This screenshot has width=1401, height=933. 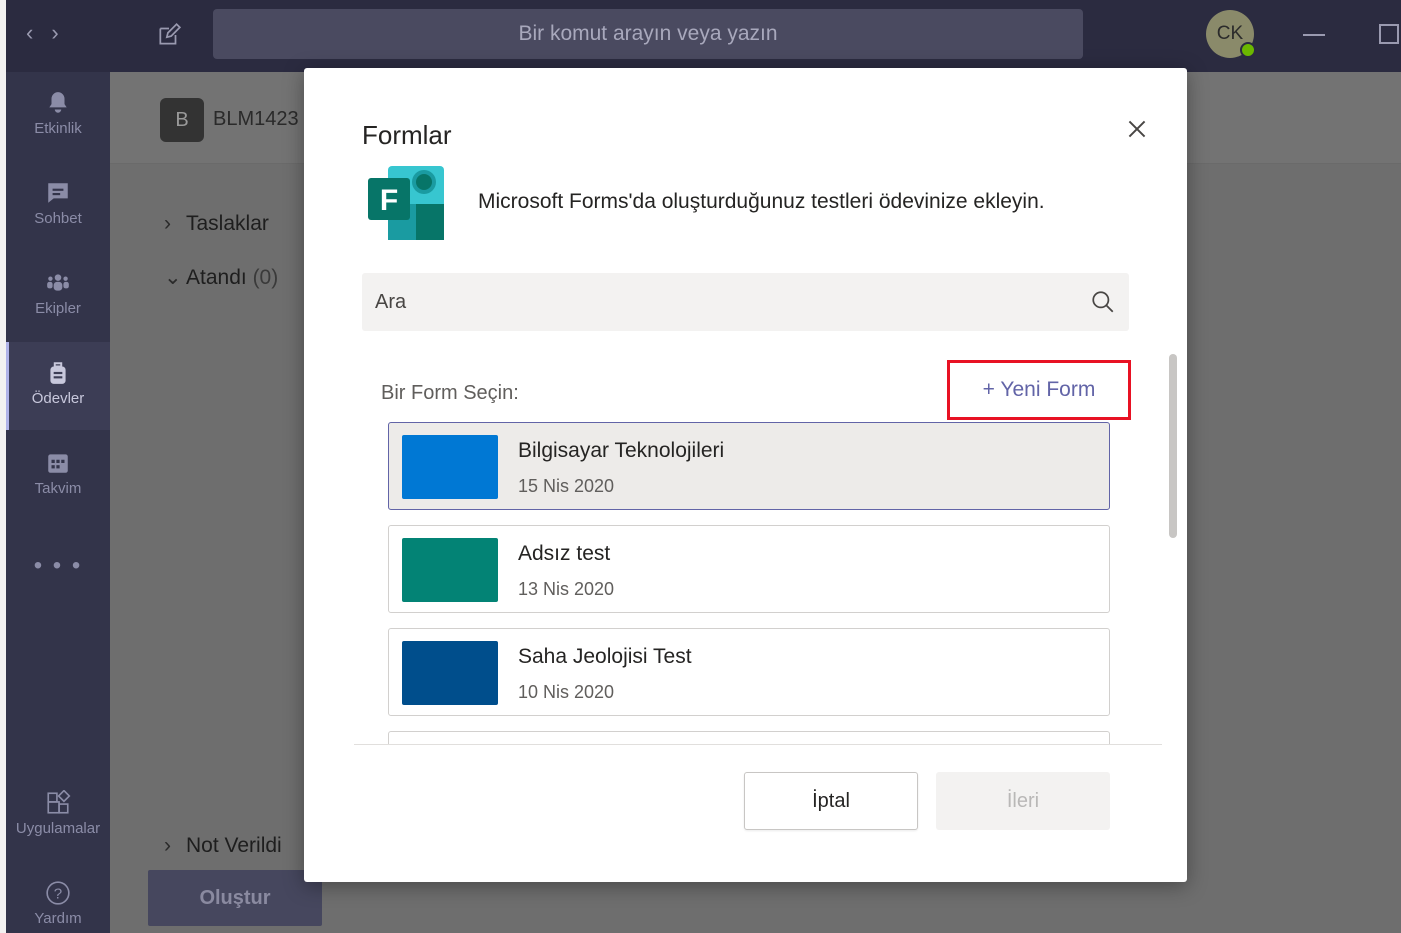 I want to click on next-button: İleri, so click(x=1023, y=801).